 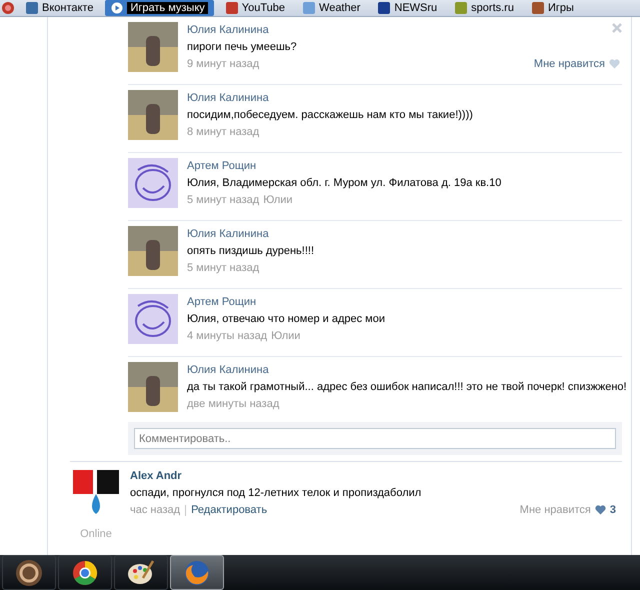 I want to click on online-status: Online, so click(x=96, y=534).